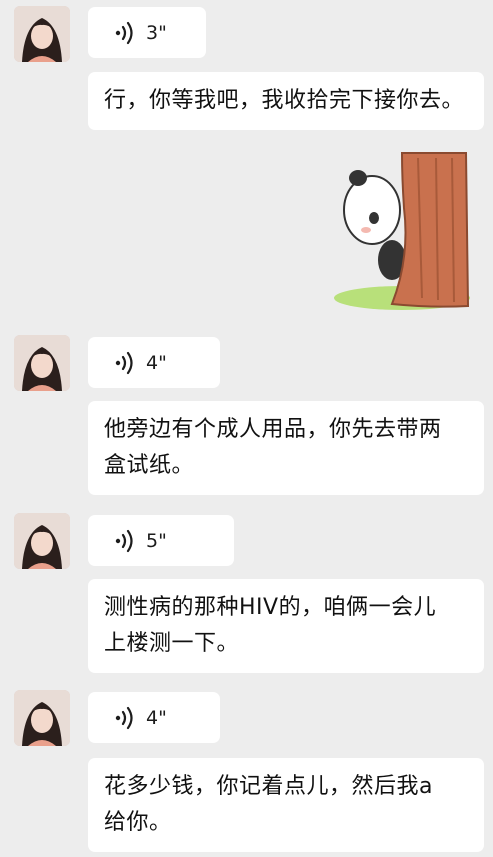 The width and height of the screenshot is (493, 857). I want to click on message-line: 盒试纸。, so click(149, 465).